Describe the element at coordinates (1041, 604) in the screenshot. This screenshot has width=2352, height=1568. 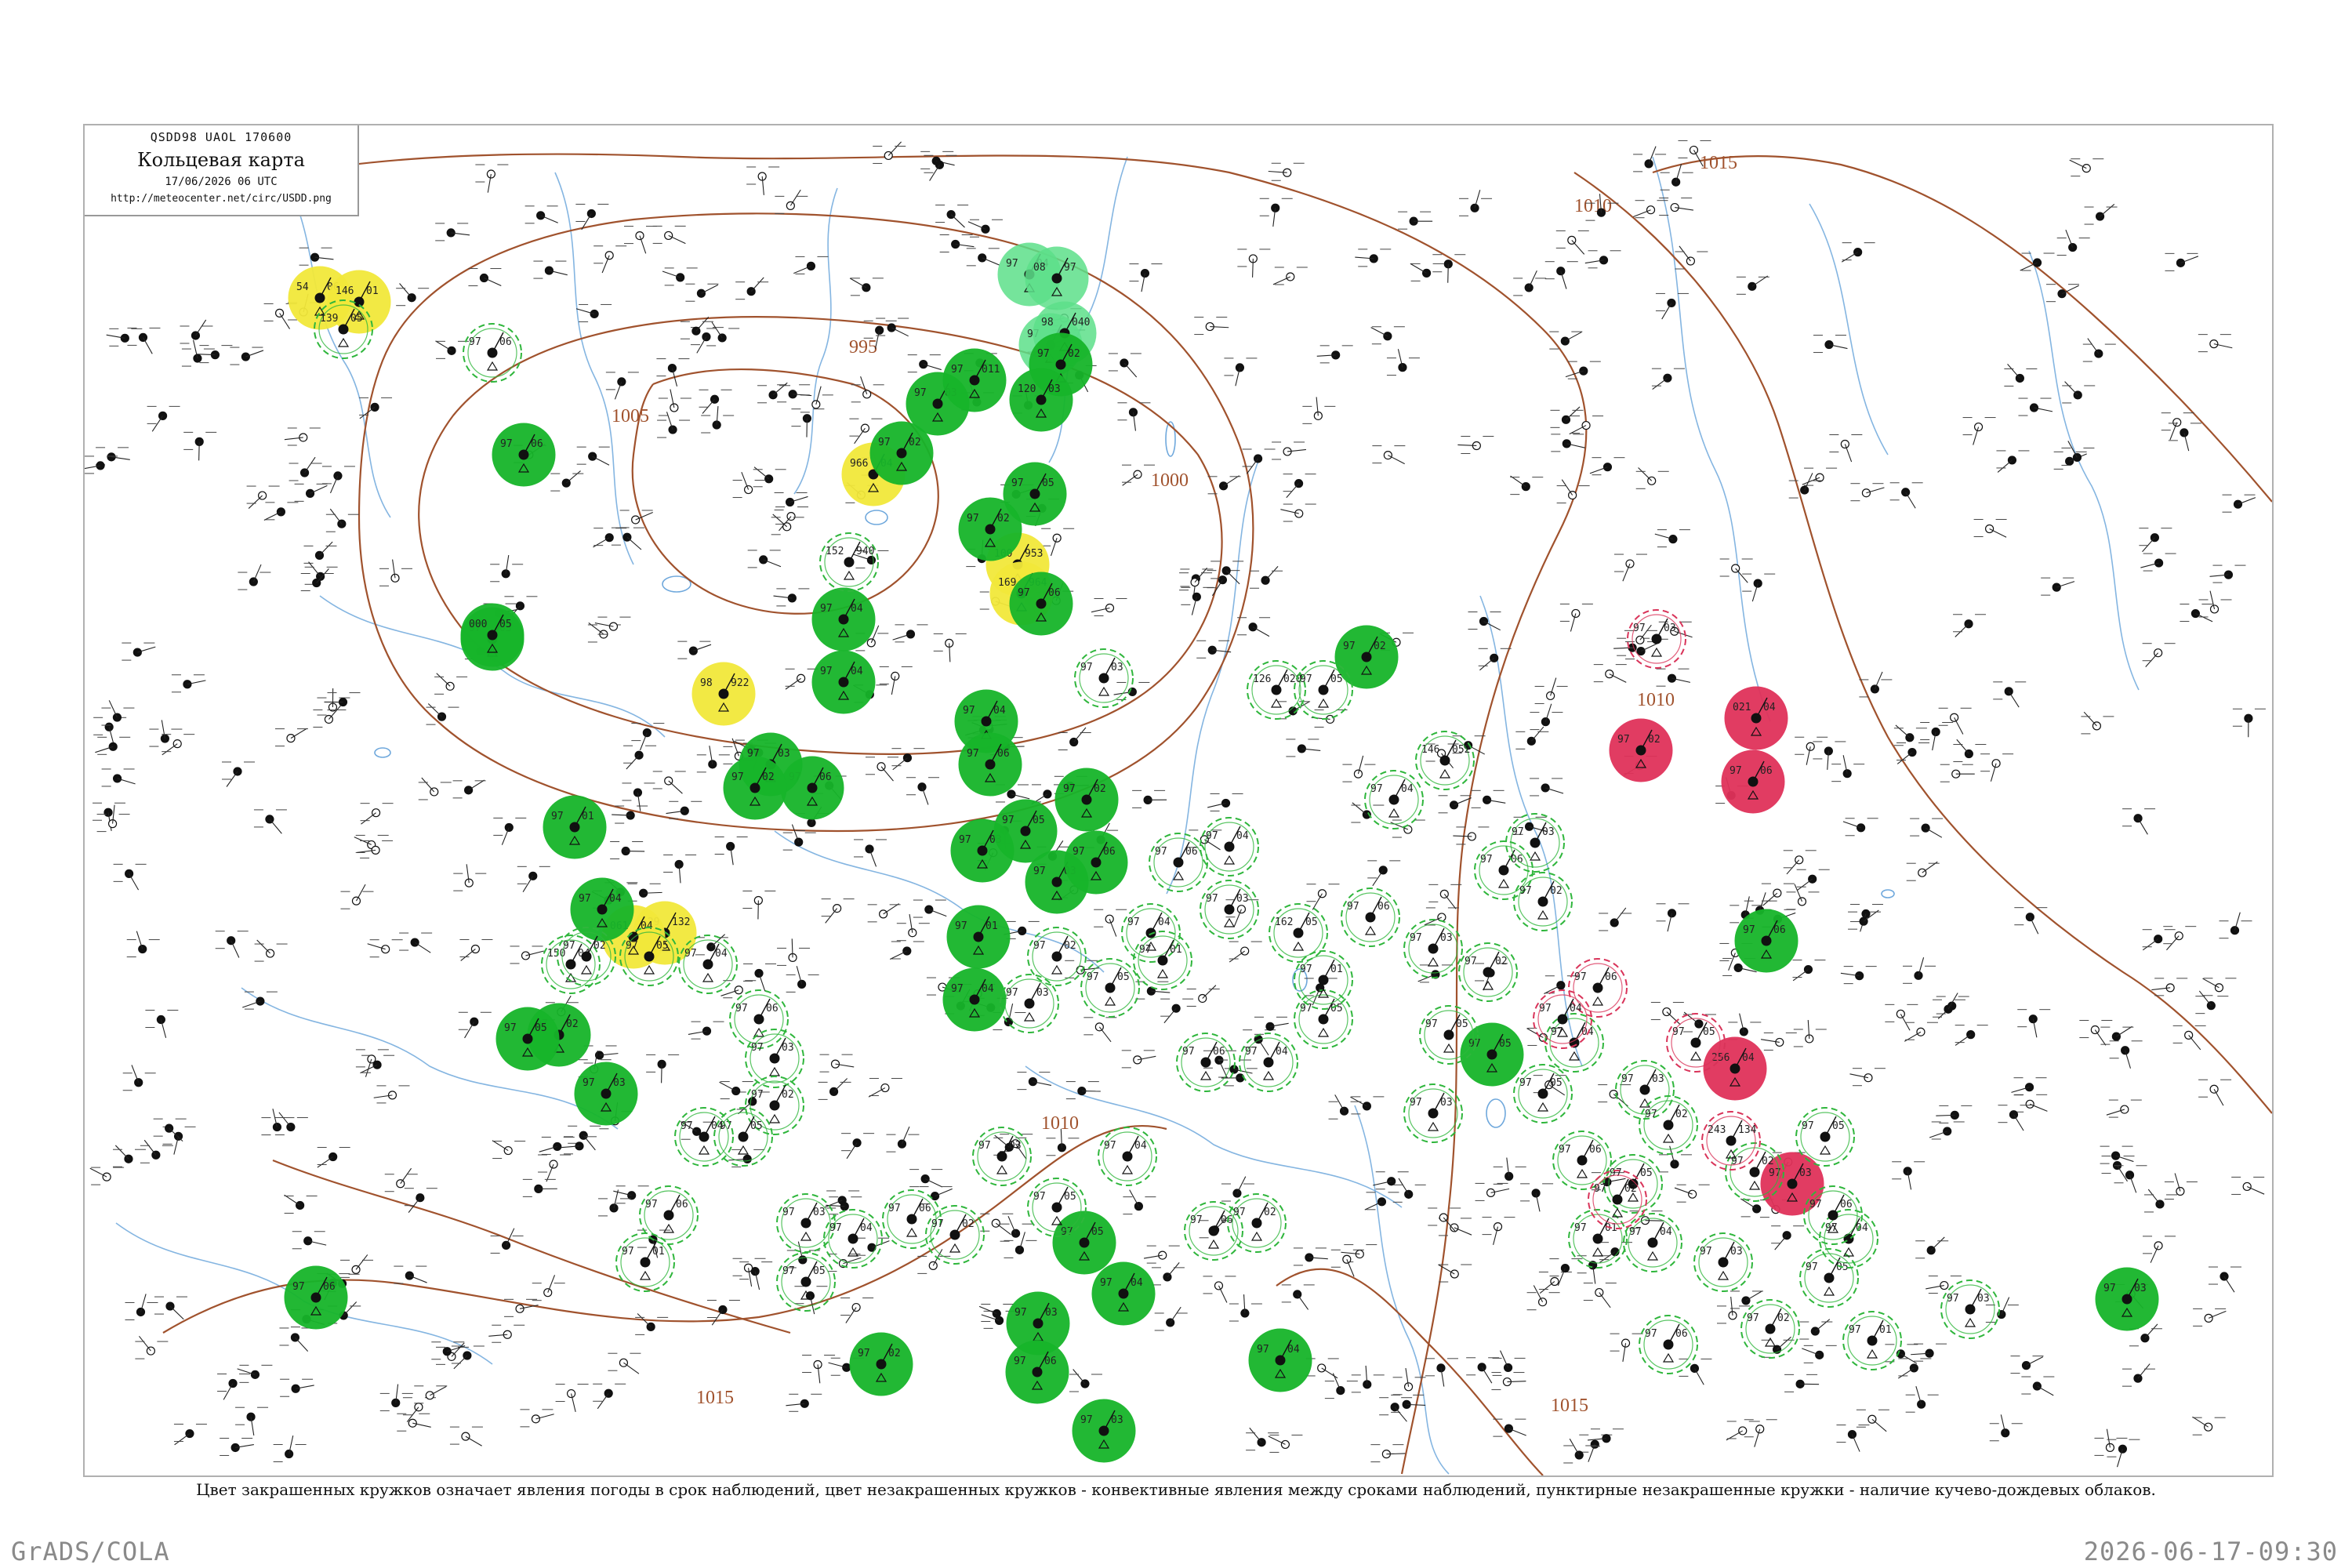
I see `station-plot-green: 97 06` at that location.